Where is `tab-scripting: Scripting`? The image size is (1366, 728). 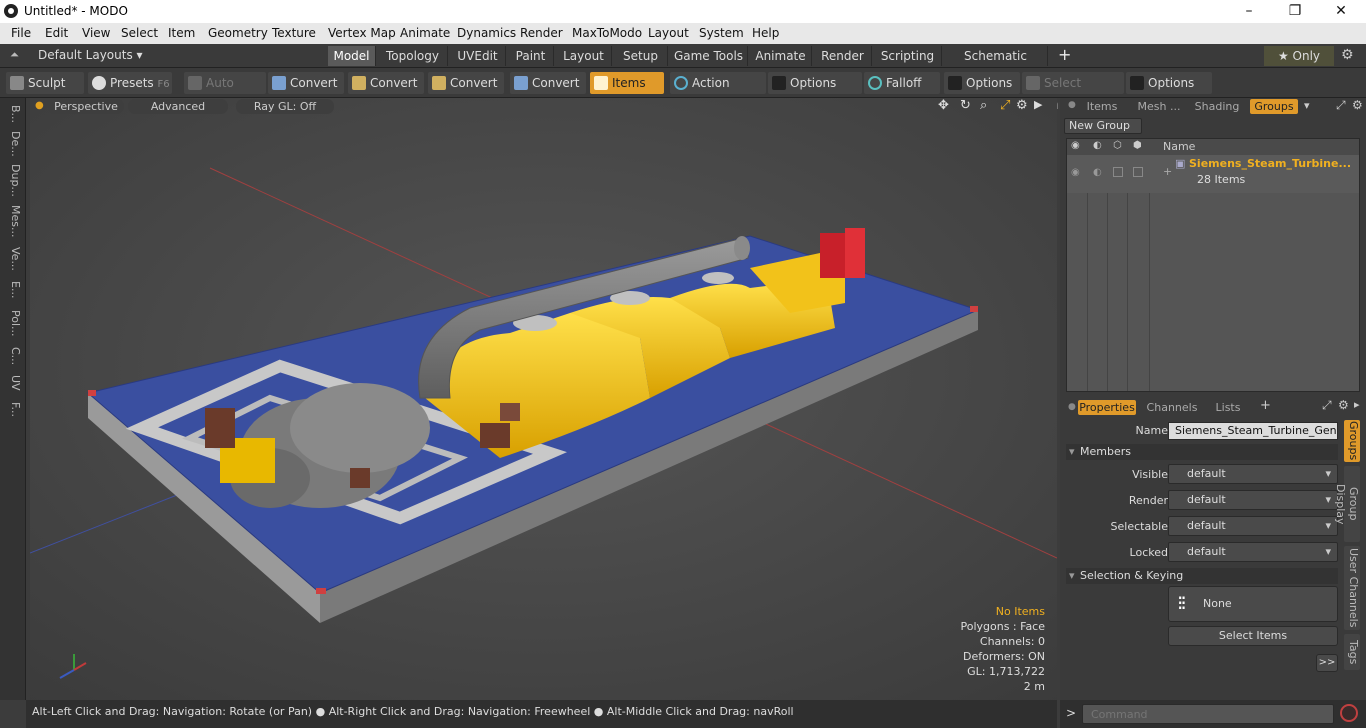 tab-scripting: Scripting is located at coordinates (908, 56).